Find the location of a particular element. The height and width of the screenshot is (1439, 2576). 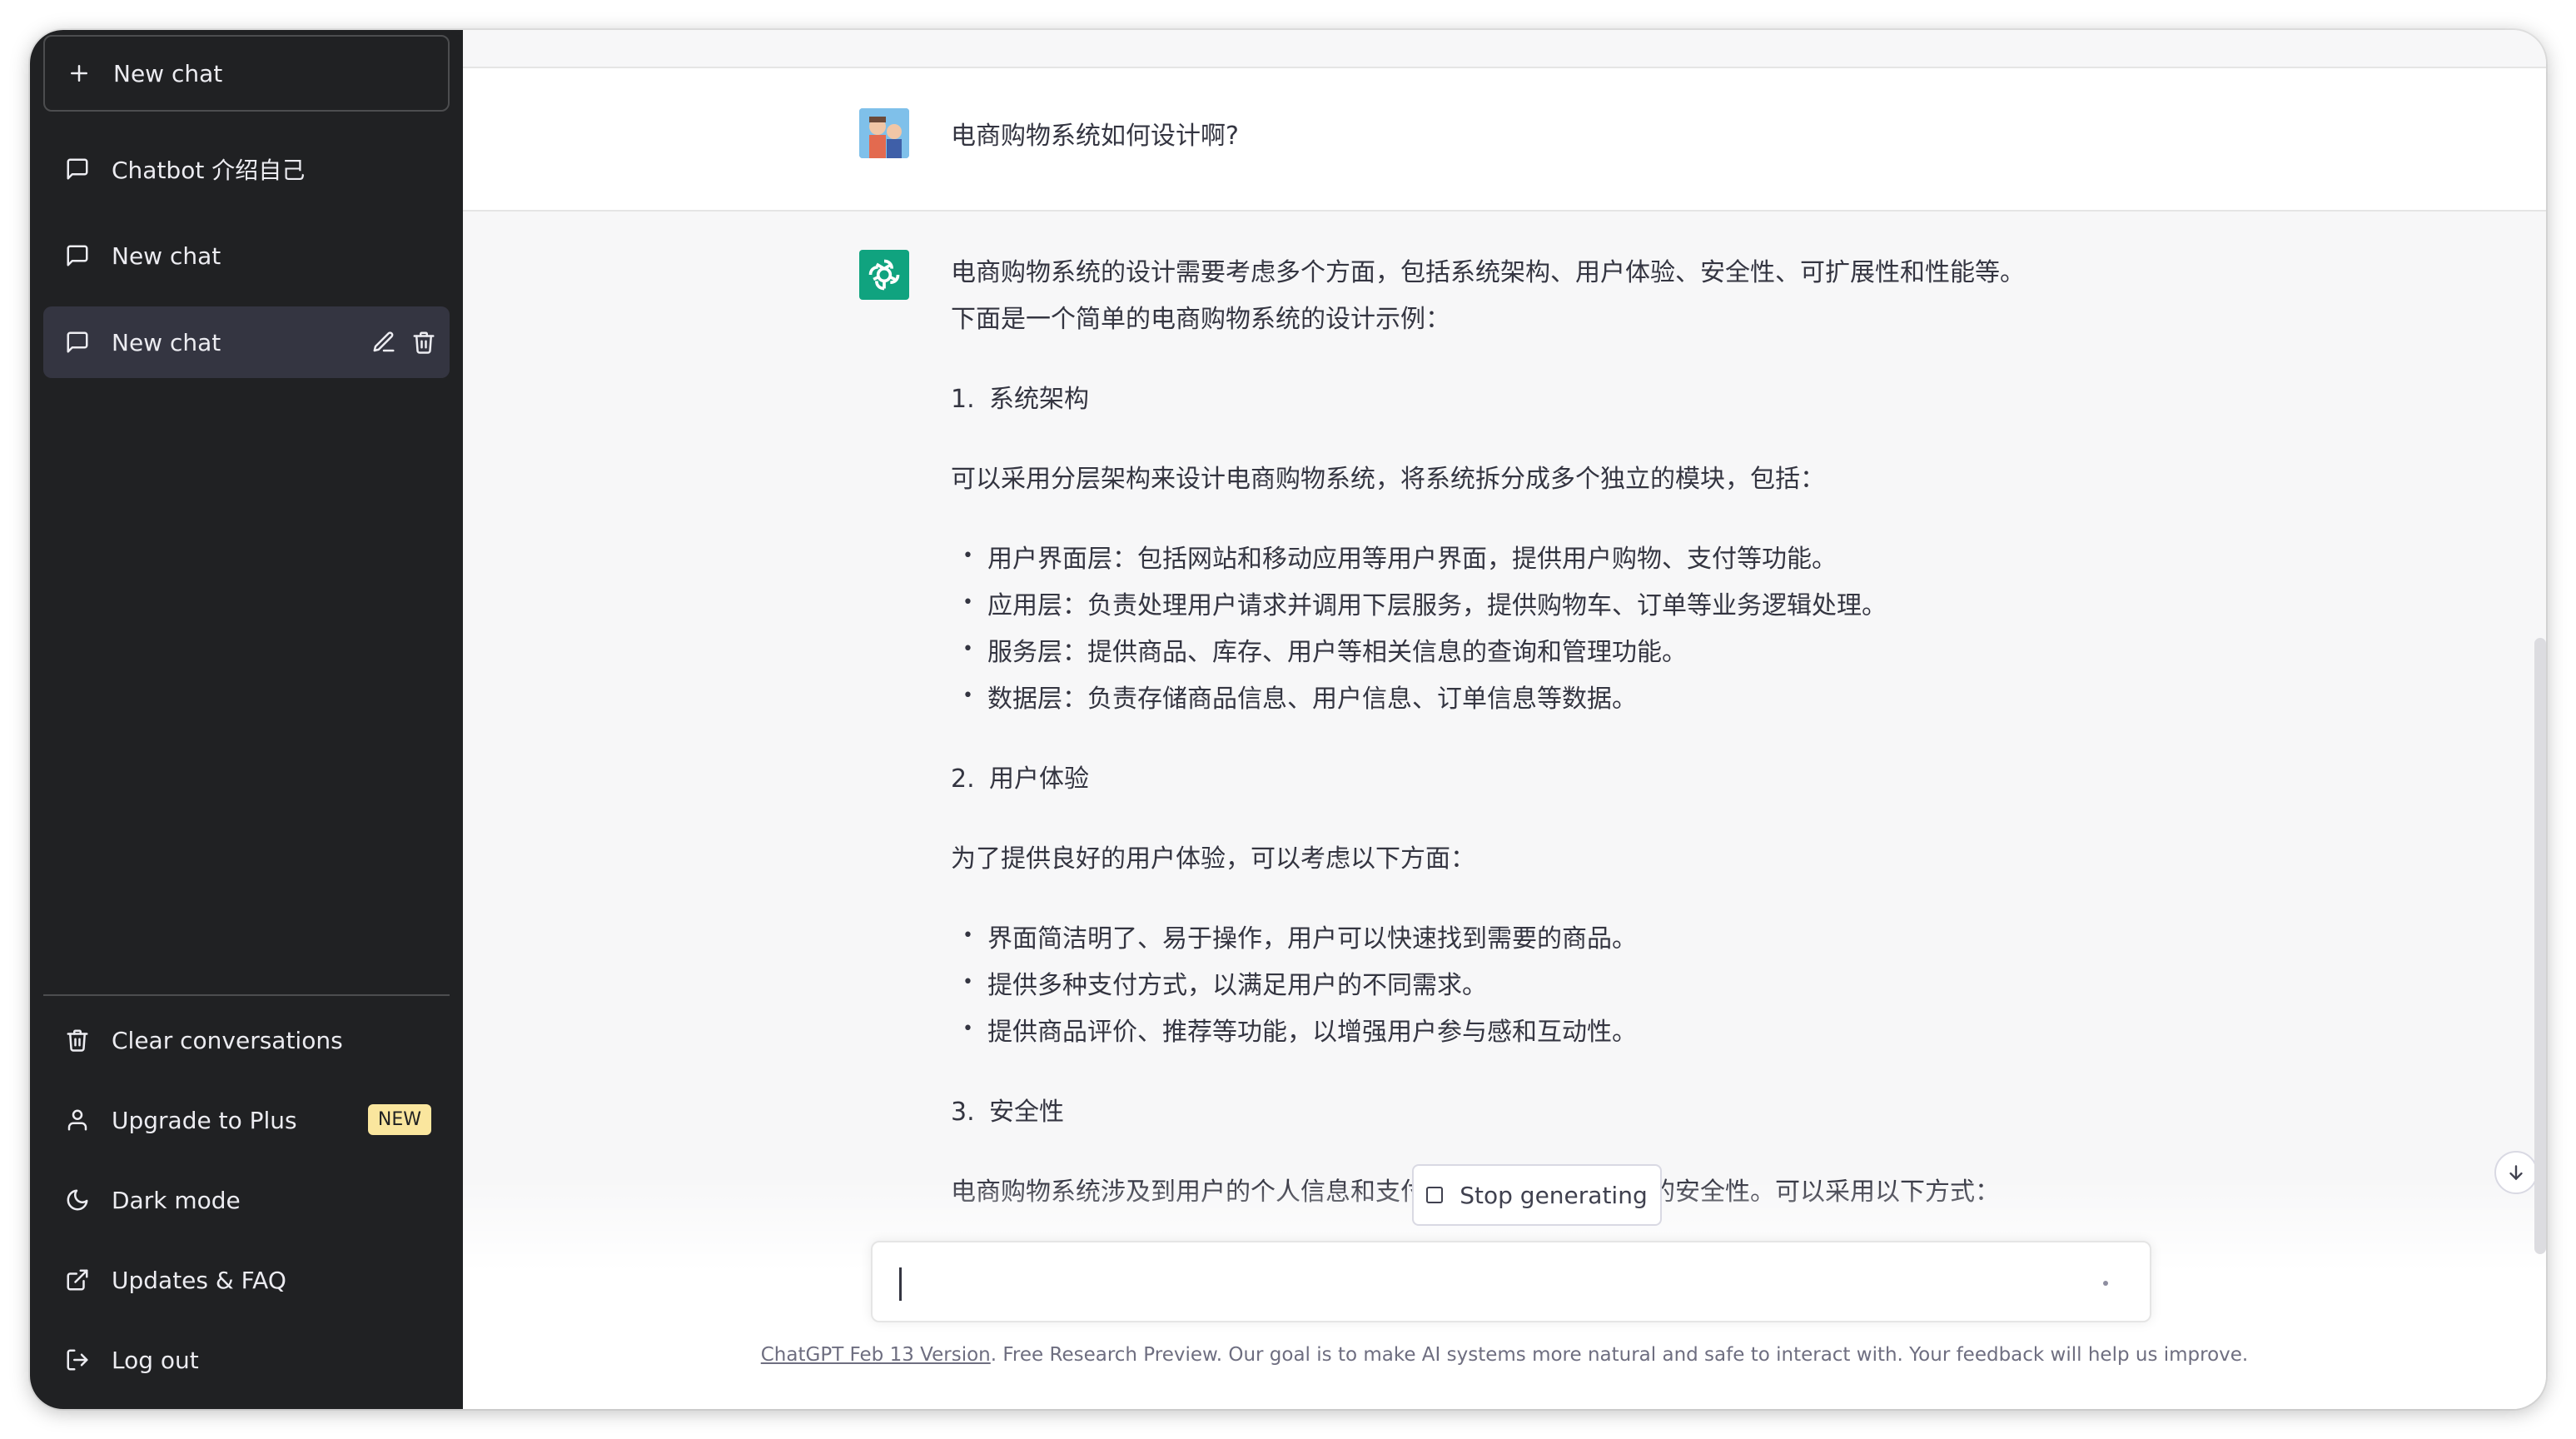

new-chat-button: New chat is located at coordinates (246, 73).